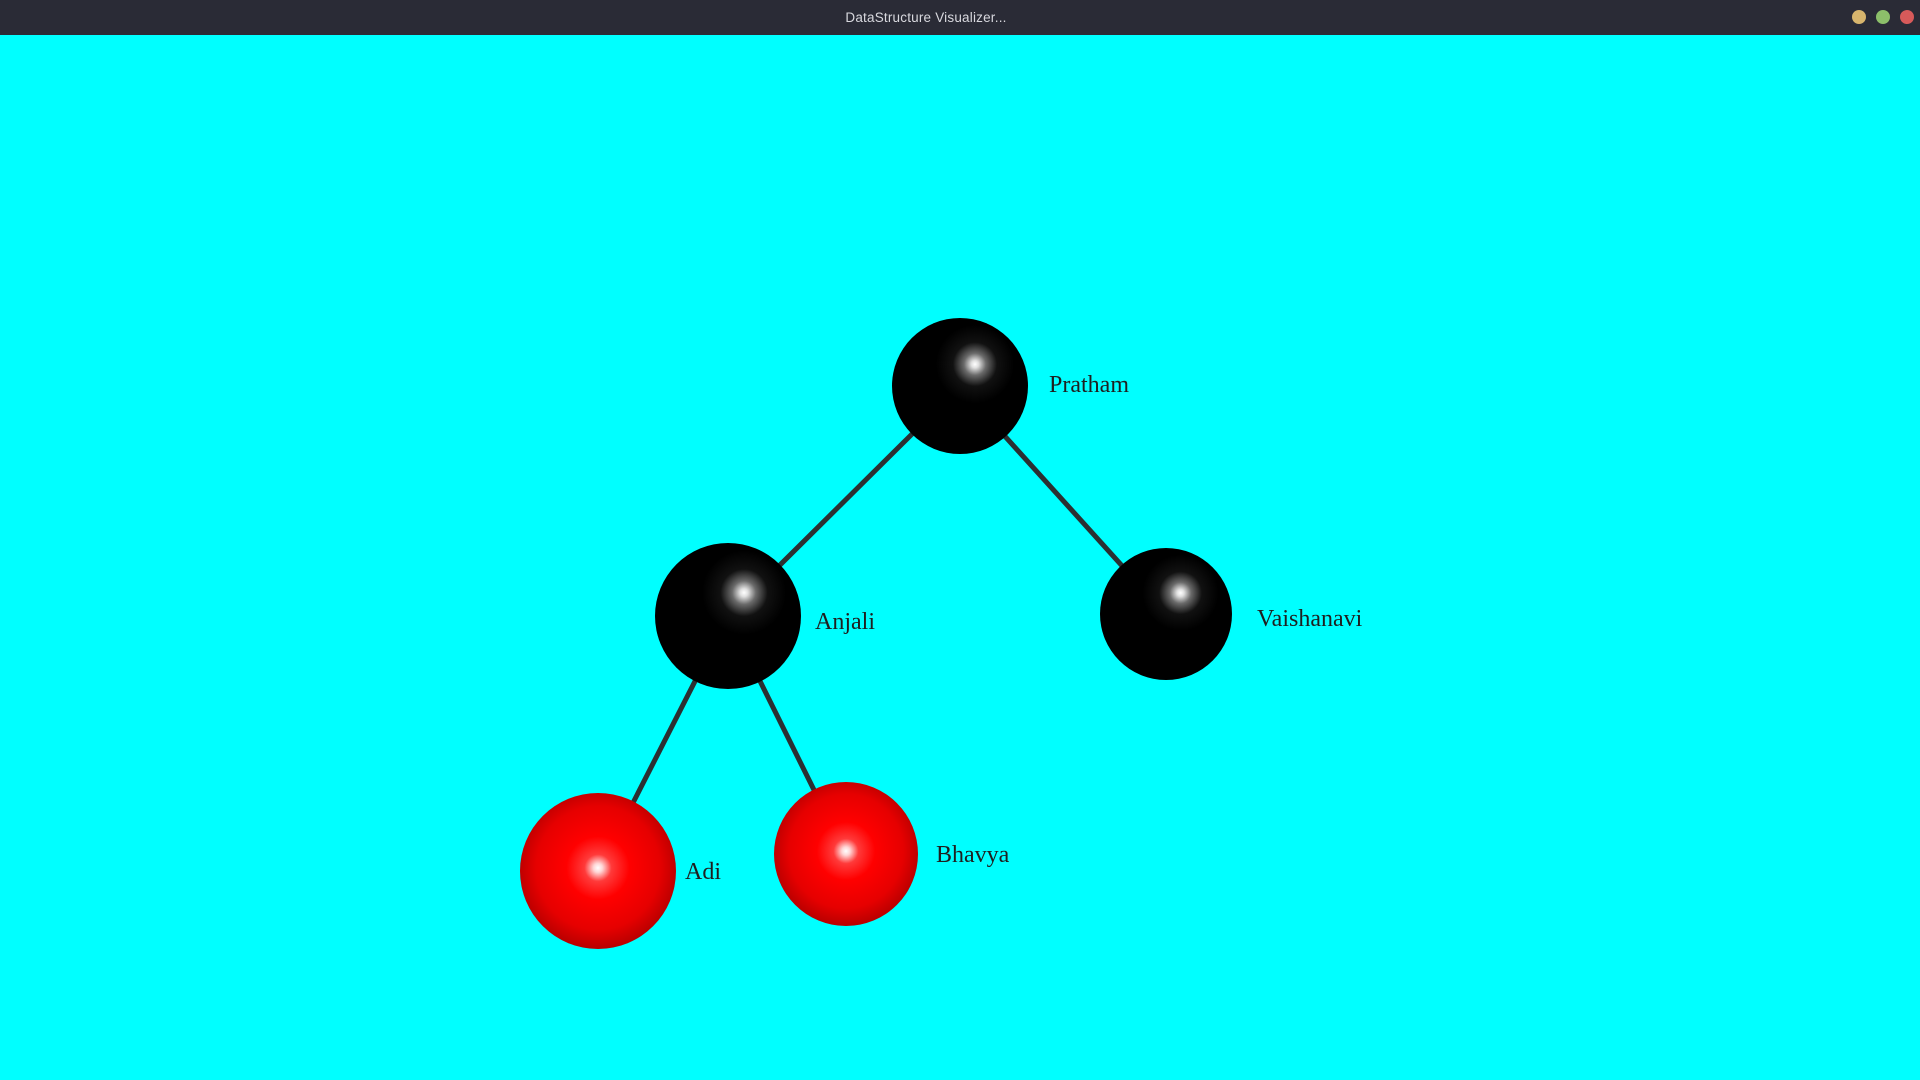 The image size is (1920, 1080). Describe the element at coordinates (598, 871) in the screenshot. I see `node-adi` at that location.